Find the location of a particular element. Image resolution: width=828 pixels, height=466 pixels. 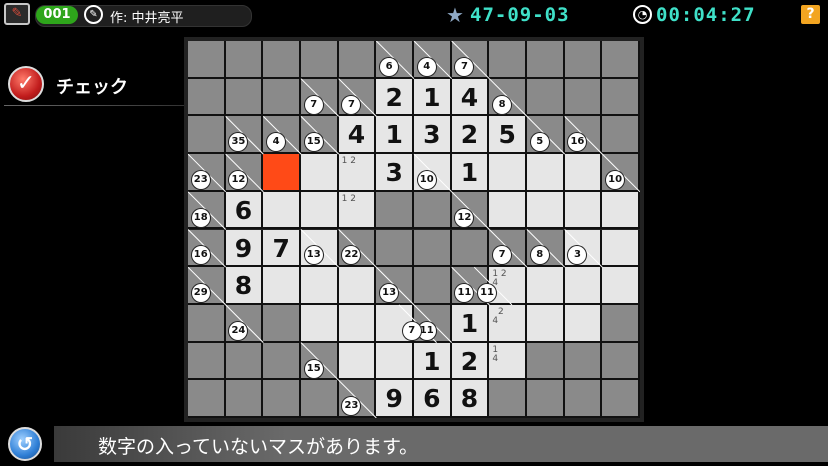

check-icon: ✓ is located at coordinates (26, 84).